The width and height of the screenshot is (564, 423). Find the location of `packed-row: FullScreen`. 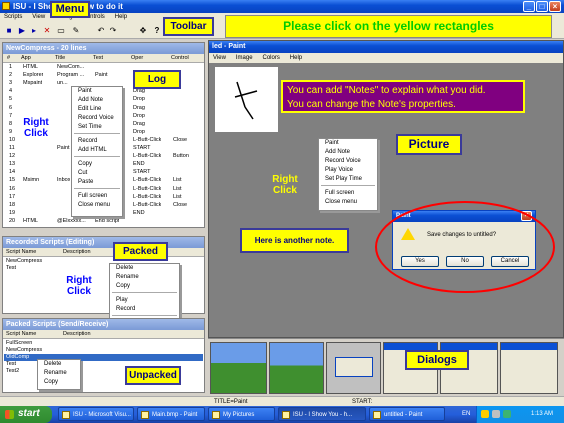

packed-row: FullScreen is located at coordinates (19, 343).